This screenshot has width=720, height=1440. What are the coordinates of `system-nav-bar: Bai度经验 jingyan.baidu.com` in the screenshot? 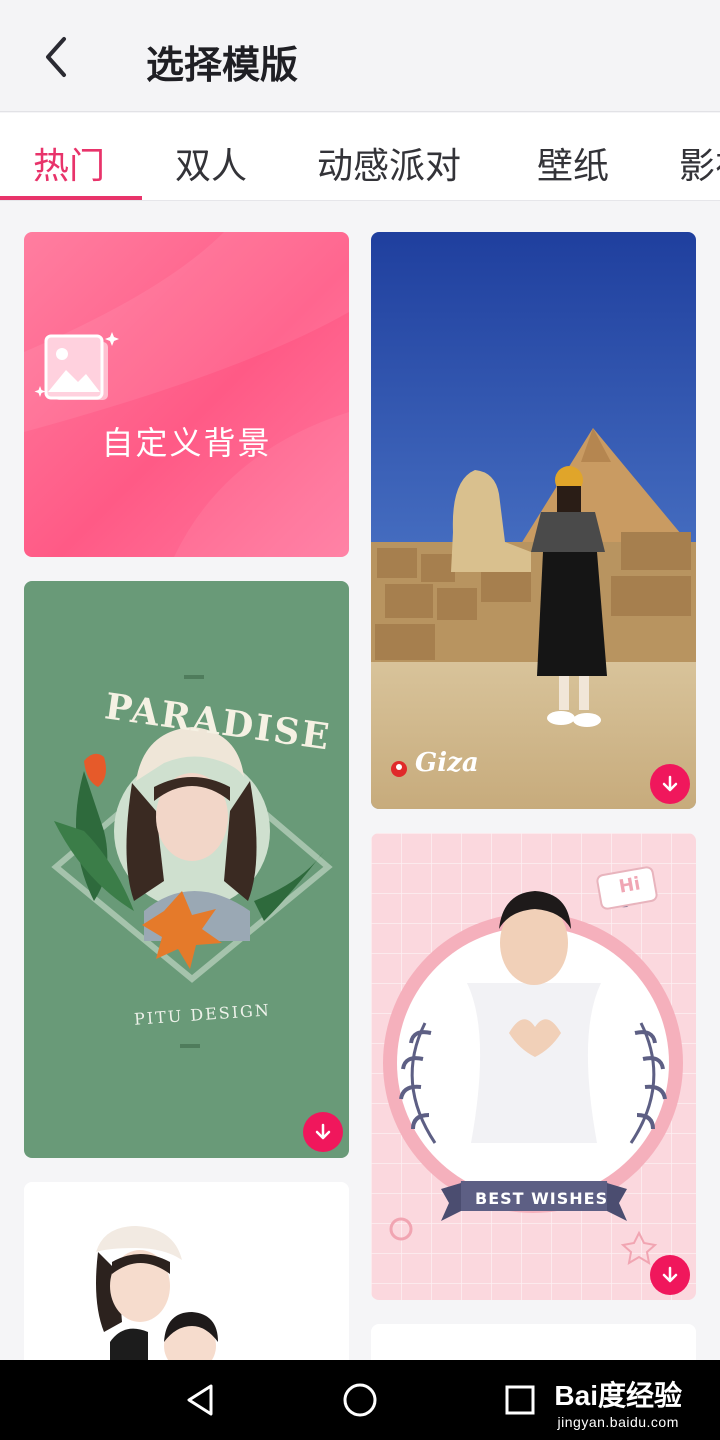 It's located at (360, 1400).